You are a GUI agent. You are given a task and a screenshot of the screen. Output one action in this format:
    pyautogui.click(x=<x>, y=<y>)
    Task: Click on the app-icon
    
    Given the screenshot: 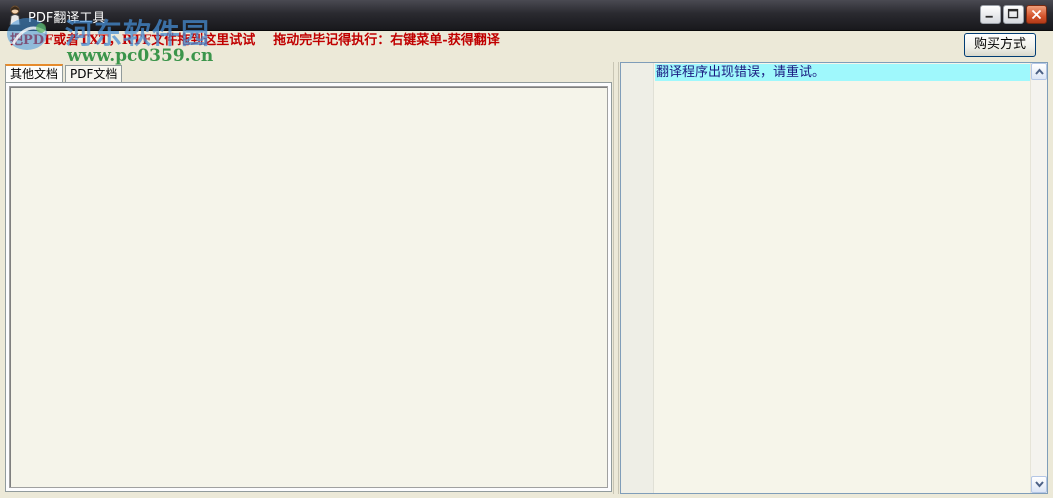 What is the action you would take?
    pyautogui.click(x=15, y=15)
    